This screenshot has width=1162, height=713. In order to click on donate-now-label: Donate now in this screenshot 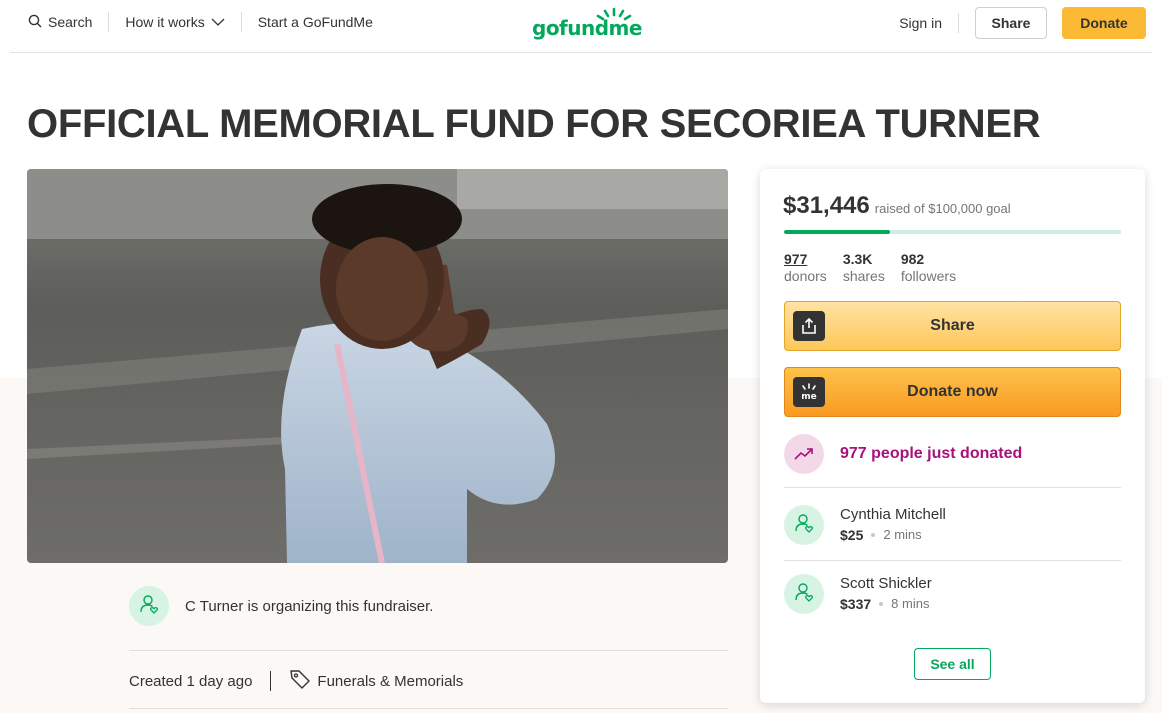, I will do `click(952, 391)`.